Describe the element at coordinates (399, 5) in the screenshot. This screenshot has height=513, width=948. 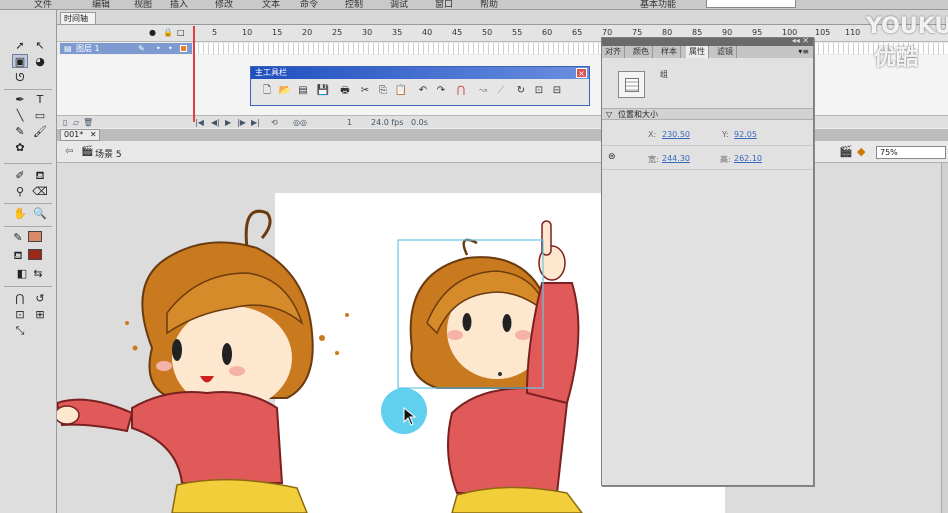
I see `menu-debug: 调试` at that location.